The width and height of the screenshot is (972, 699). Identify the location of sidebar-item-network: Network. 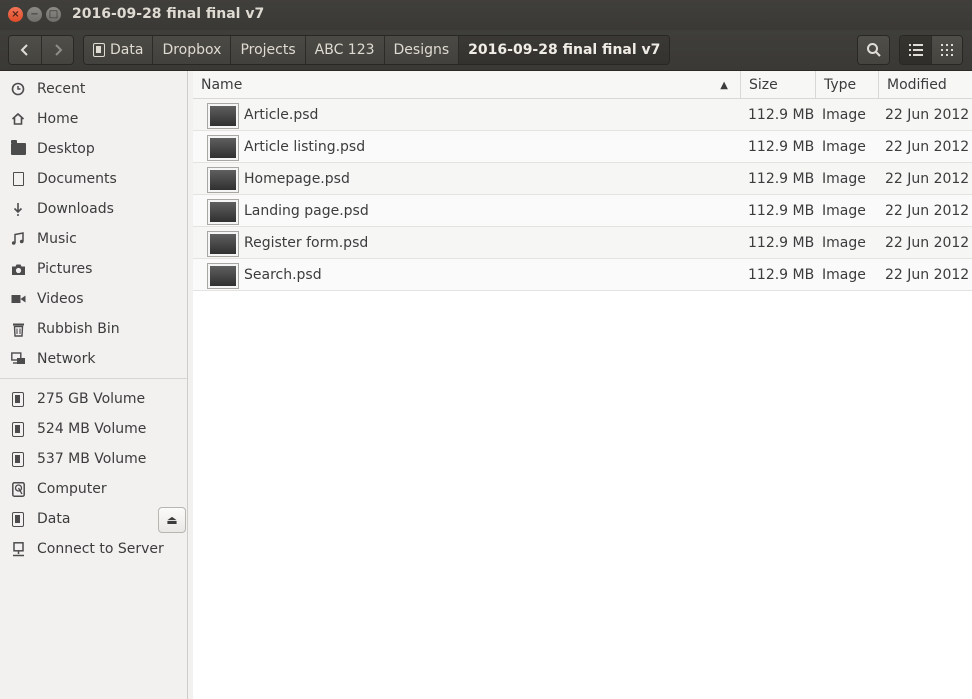
(93, 359).